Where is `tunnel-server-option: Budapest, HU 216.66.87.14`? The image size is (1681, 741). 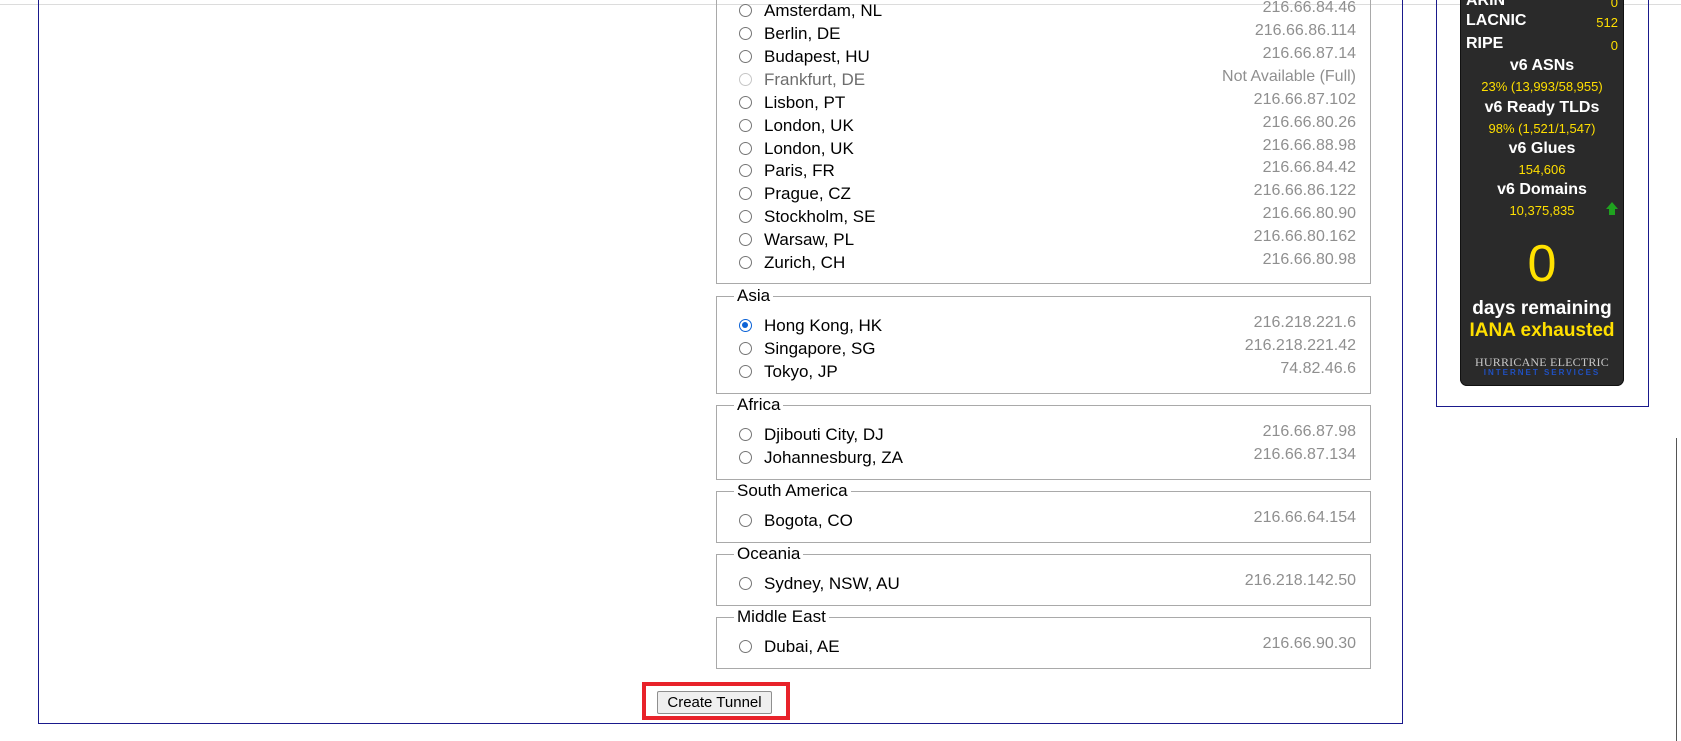 tunnel-server-option: Budapest, HU 216.66.87.14 is located at coordinates (1047, 56).